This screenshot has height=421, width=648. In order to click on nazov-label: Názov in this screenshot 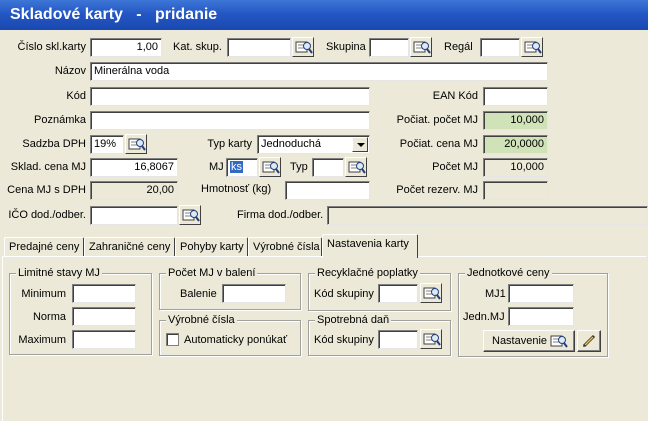, I will do `click(70, 71)`.